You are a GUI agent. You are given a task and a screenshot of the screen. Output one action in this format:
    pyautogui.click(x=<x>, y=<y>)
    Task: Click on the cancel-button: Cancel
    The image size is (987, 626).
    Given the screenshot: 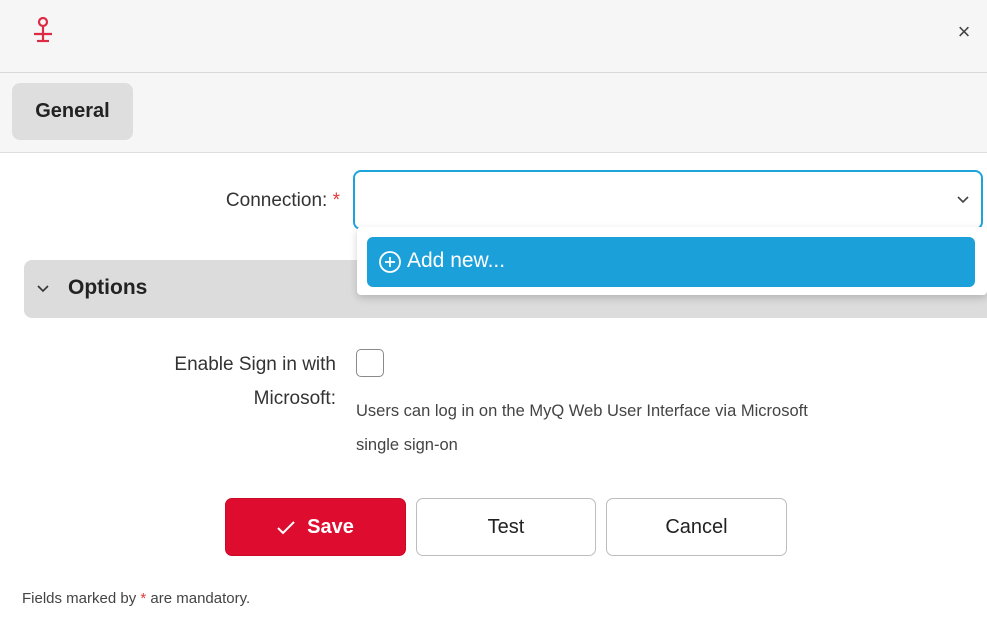 What is the action you would take?
    pyautogui.click(x=696, y=527)
    